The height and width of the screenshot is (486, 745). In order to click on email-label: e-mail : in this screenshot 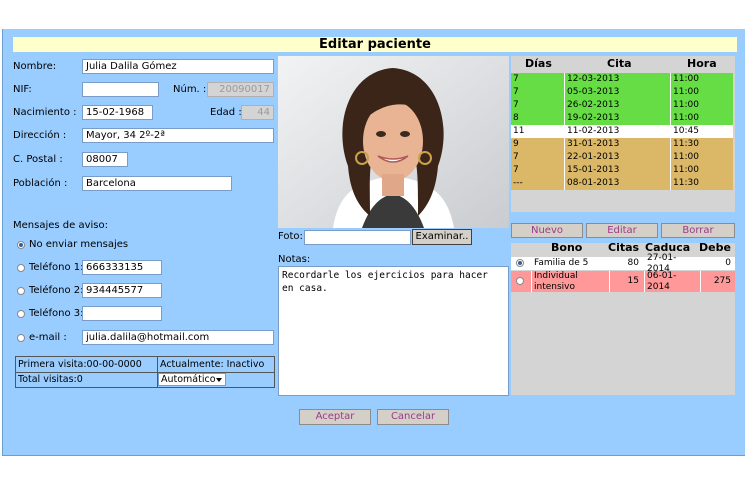, I will do `click(48, 337)`.